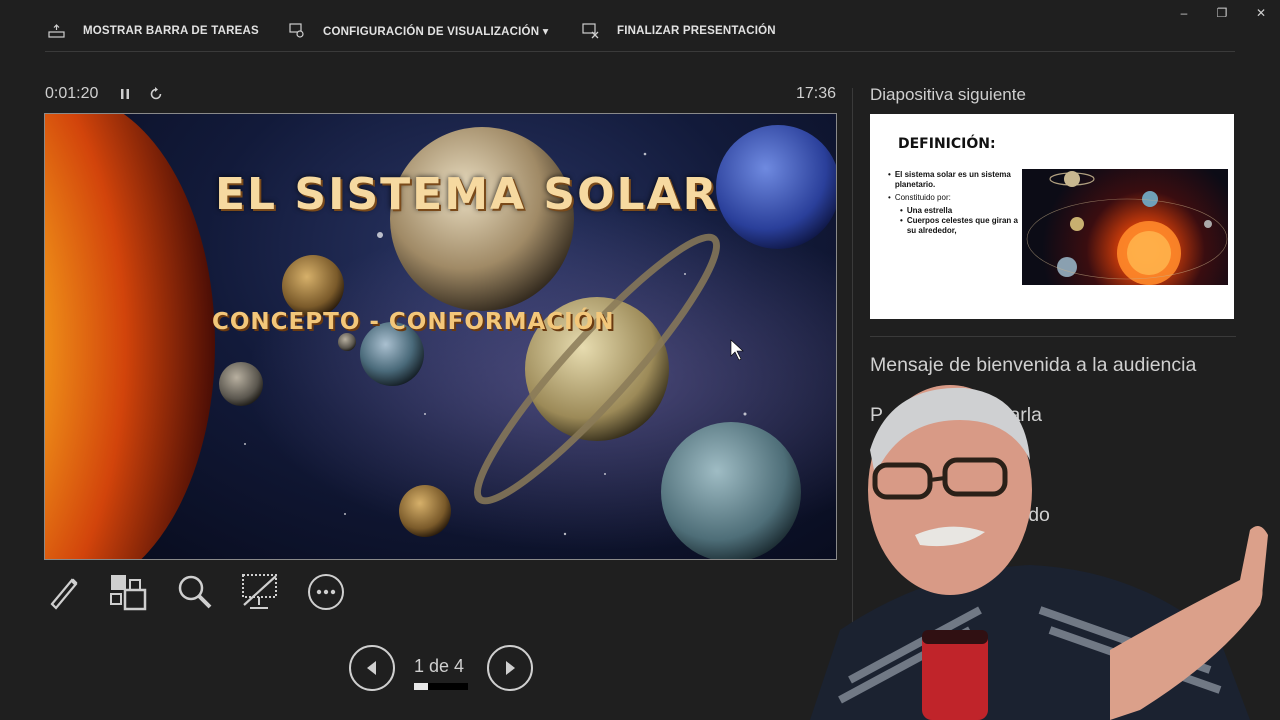 This screenshot has width=1280, height=720. Describe the element at coordinates (852, 404) in the screenshot. I see `pane-divider` at that location.